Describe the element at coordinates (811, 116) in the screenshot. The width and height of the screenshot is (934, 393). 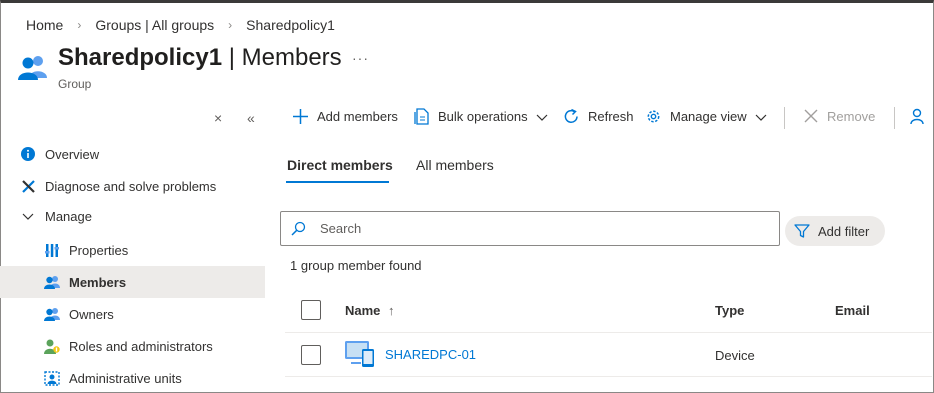
I see `close-icon` at that location.